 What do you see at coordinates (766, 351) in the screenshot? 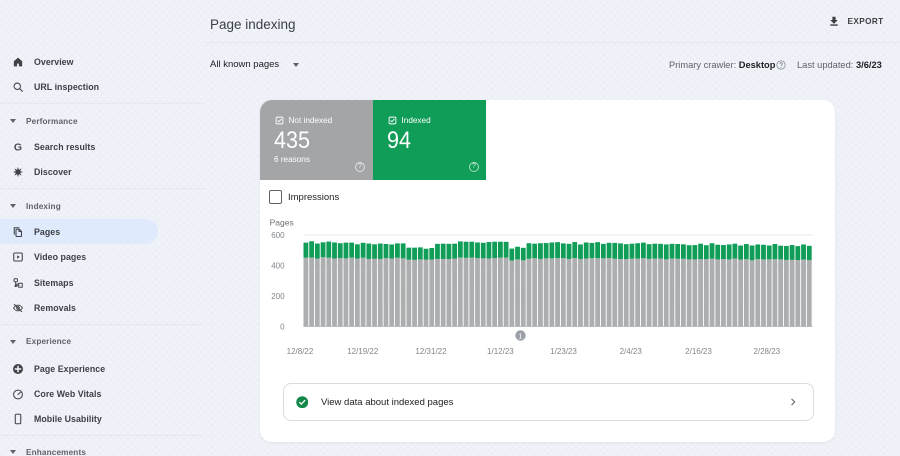
I see `svg-text: 2/28/23` at bounding box center [766, 351].